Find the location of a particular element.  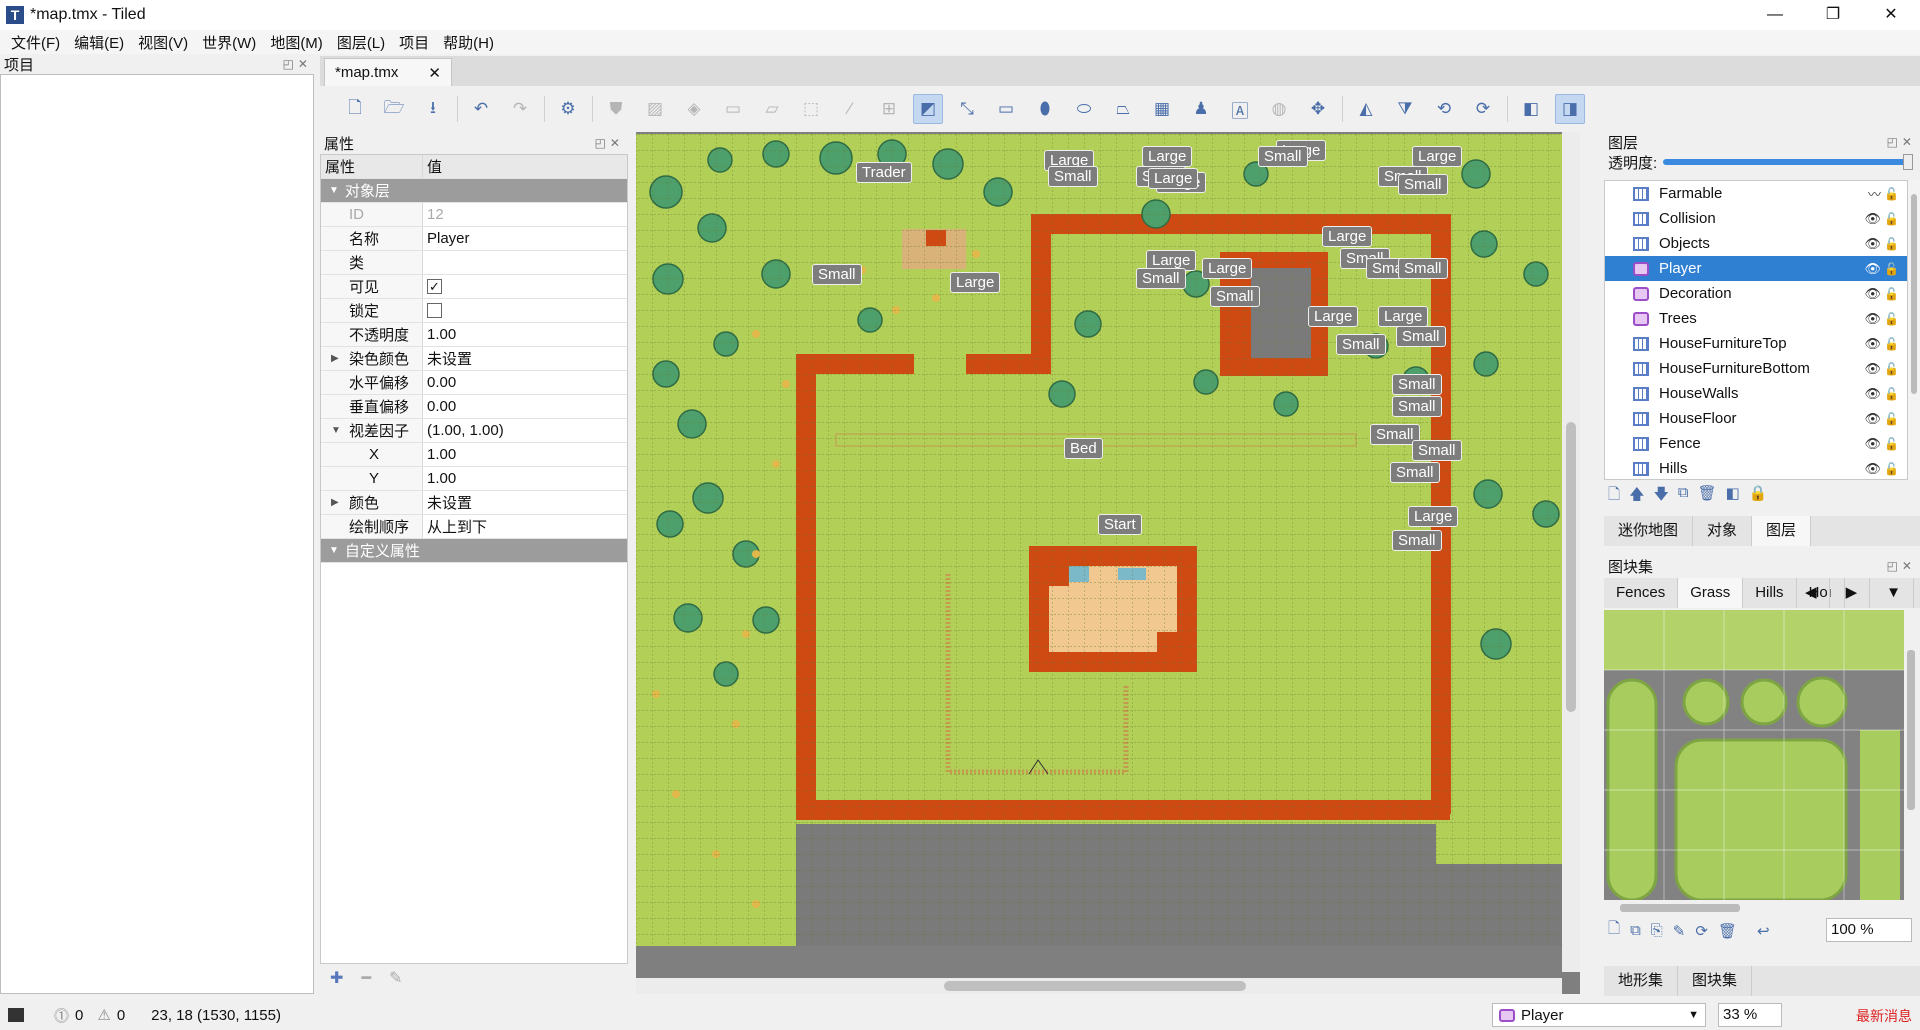

new-file-icon: 🗋 is located at coordinates (355, 109).